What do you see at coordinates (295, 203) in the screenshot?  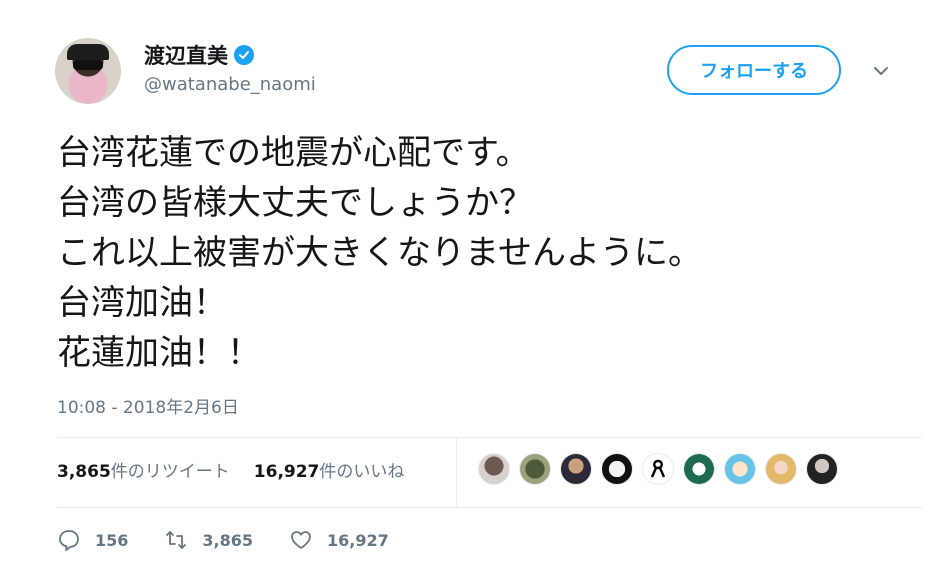 I see `tweet-line: 台湾の皆様大丈夫でしょうか？` at bounding box center [295, 203].